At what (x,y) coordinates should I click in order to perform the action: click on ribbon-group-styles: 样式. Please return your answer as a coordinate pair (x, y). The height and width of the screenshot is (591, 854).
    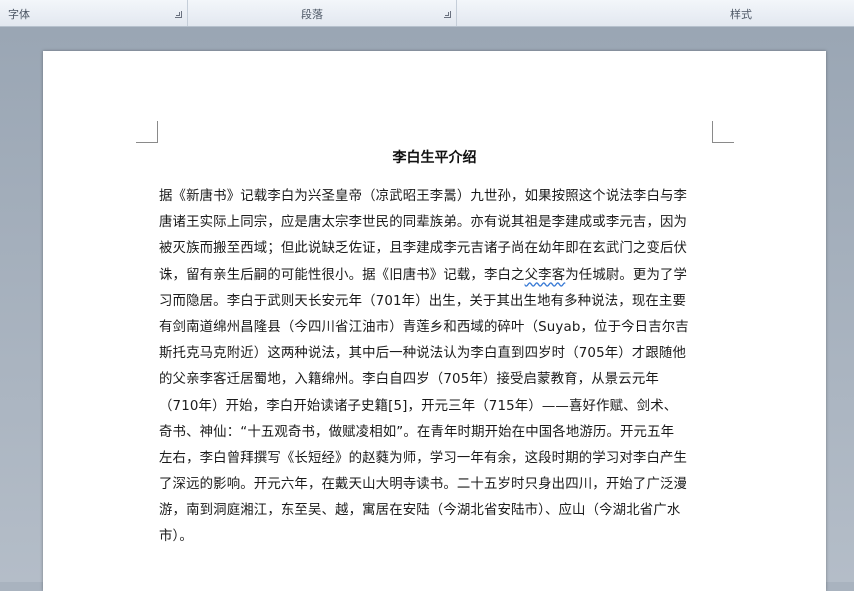
    Looking at the image, I should click on (655, 13).